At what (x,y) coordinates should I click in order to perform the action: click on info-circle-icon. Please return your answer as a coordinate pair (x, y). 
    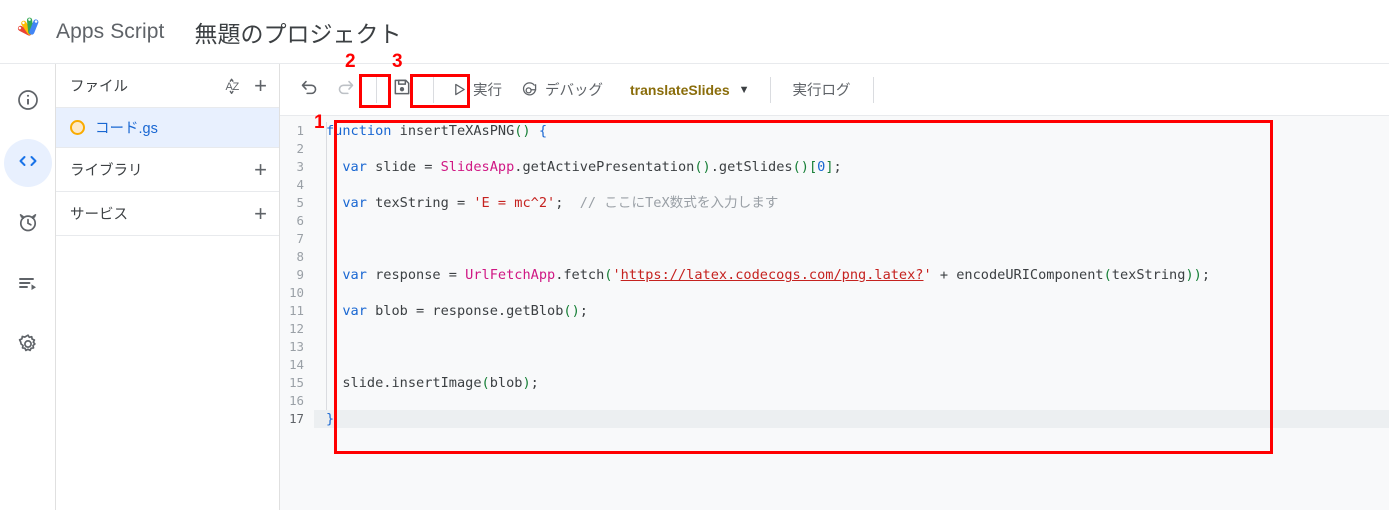
    Looking at the image, I should click on (28, 102).